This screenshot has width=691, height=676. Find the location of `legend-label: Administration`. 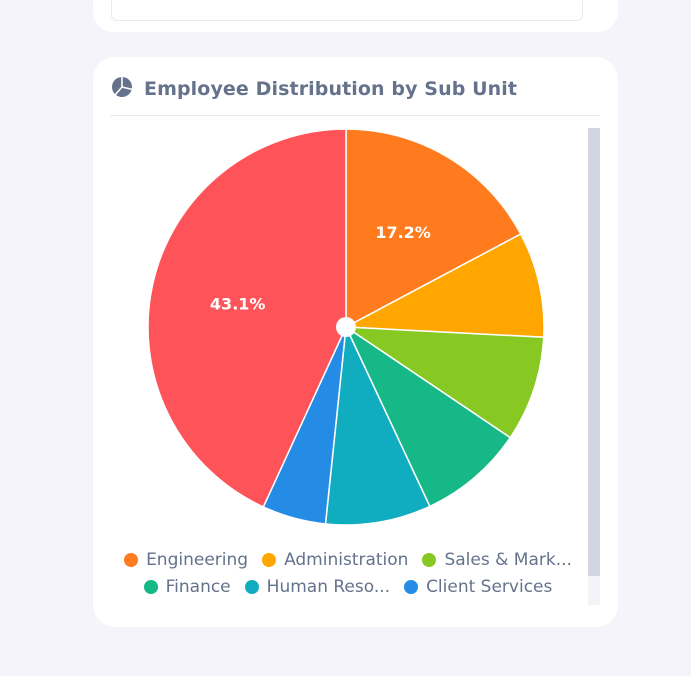

legend-label: Administration is located at coordinates (346, 559).